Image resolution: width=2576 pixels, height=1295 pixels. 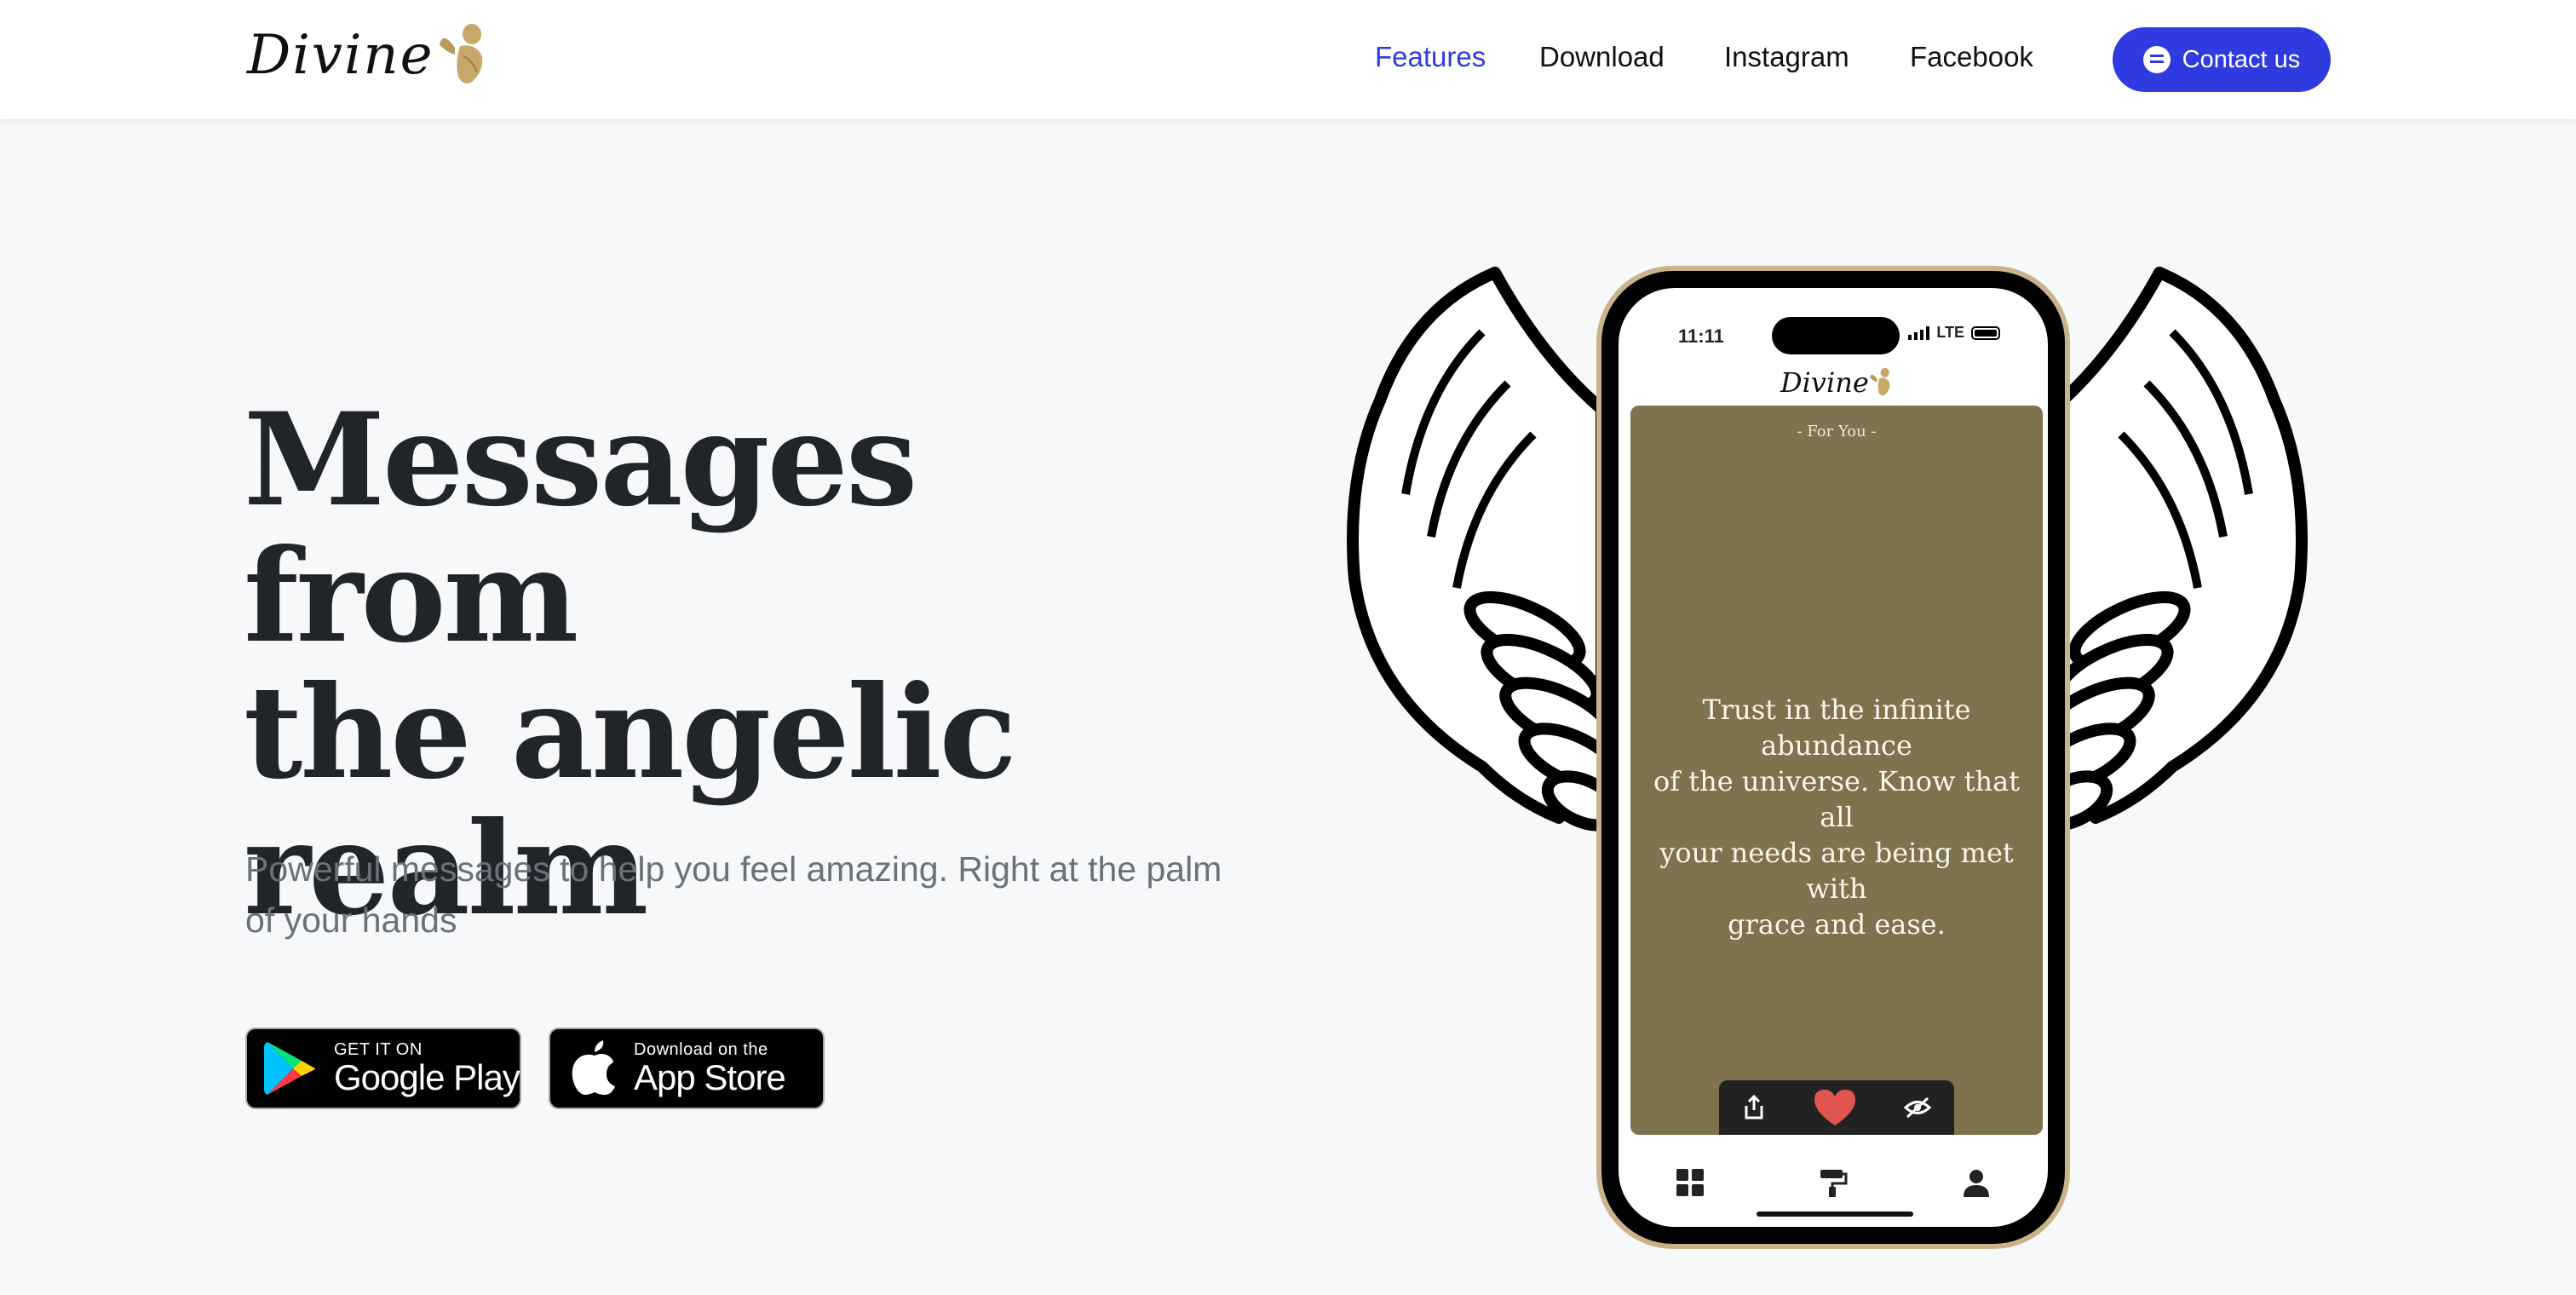 What do you see at coordinates (290, 1069) in the screenshot?
I see `google-play-icon` at bounding box center [290, 1069].